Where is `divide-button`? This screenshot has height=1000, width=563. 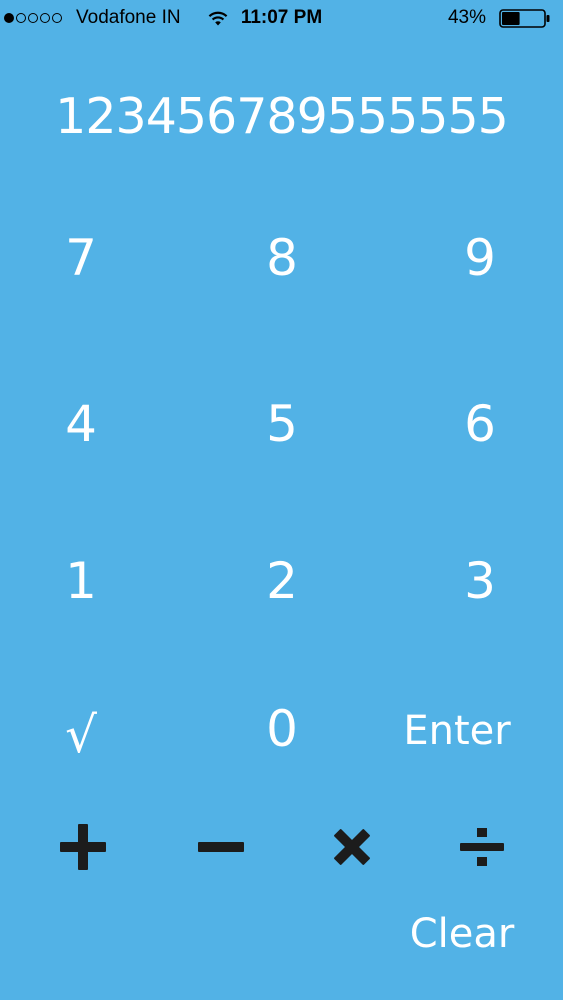 divide-button is located at coordinates (482, 847).